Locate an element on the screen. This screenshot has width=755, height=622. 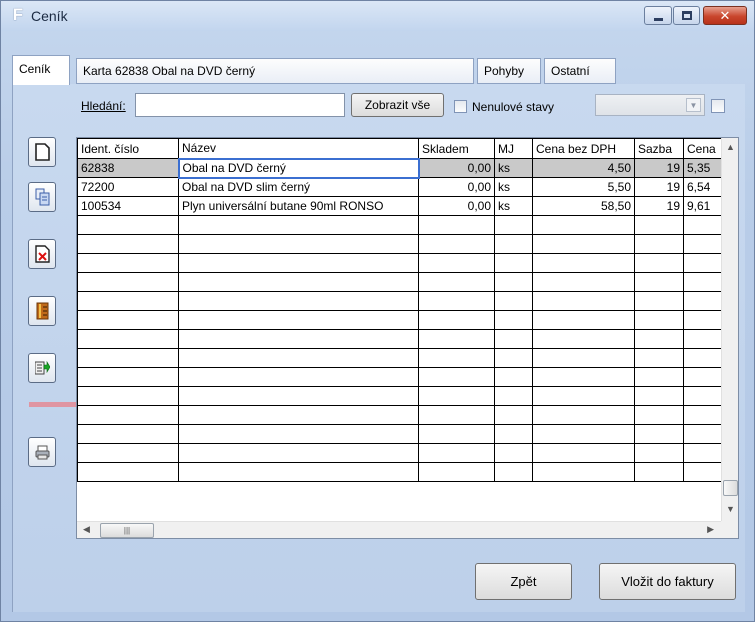
table-cell: 62838 is located at coordinates (128, 168).